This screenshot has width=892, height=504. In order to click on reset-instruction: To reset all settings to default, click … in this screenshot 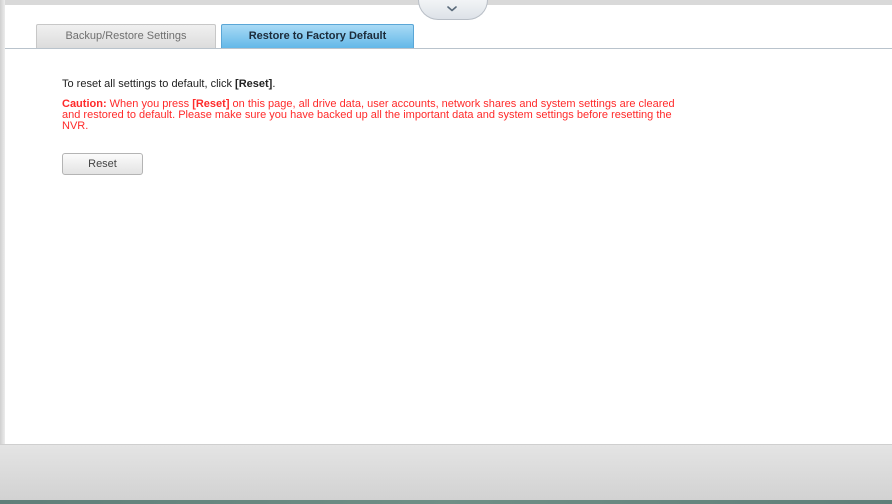, I will do `click(457, 84)`.